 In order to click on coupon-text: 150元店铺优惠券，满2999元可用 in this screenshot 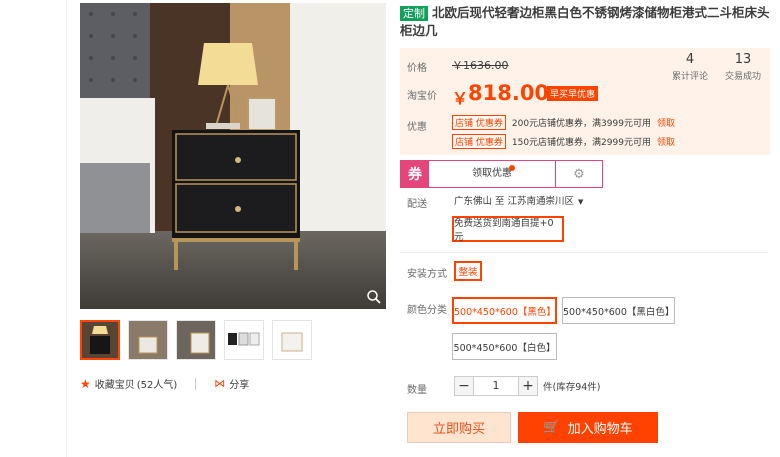, I will do `click(581, 143)`.